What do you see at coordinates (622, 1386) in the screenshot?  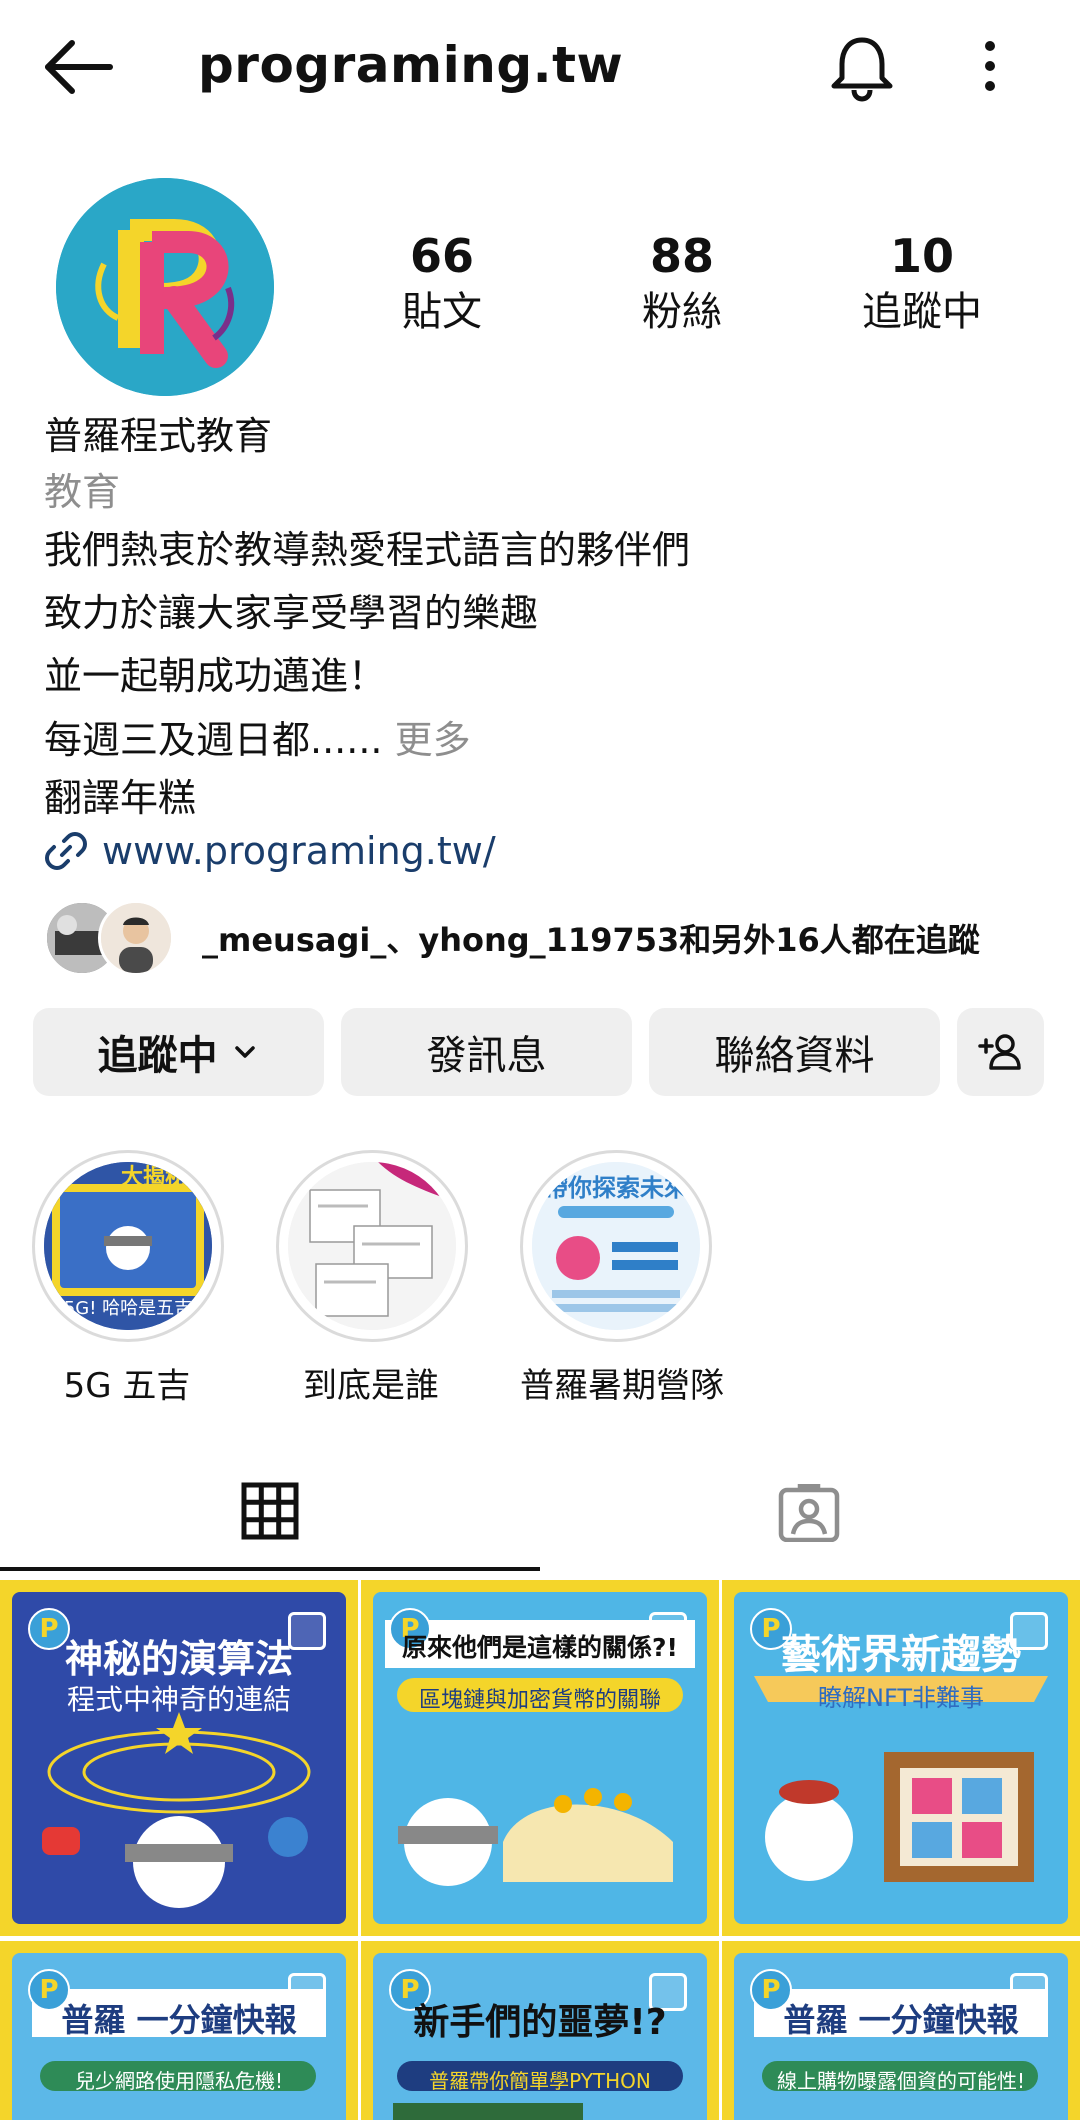 I see `highlight-label: 普羅暑期營隊` at bounding box center [622, 1386].